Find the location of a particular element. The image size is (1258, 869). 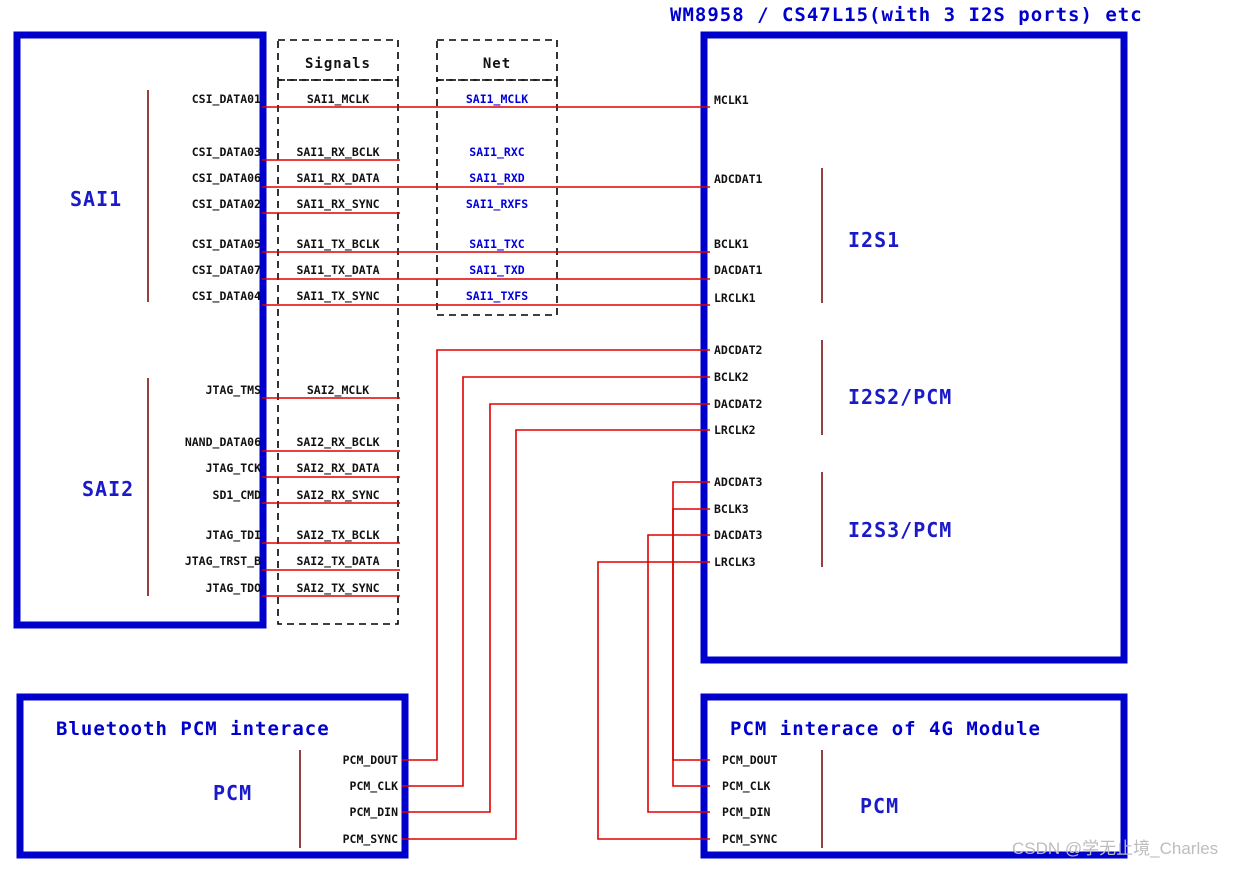

bluetooth-pin-label: PCM_SYNC is located at coordinates (370, 839).